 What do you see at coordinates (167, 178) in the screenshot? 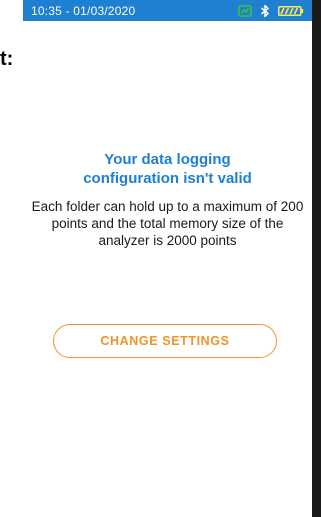
I see `dialog-title-line2: configuration isn't valid` at bounding box center [167, 178].